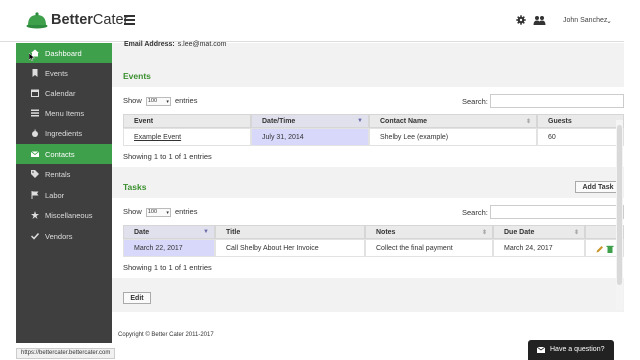 The height and width of the screenshot is (360, 640). Describe the element at coordinates (619, 205) in the screenshot. I see `scrollbar-thumb` at that location.